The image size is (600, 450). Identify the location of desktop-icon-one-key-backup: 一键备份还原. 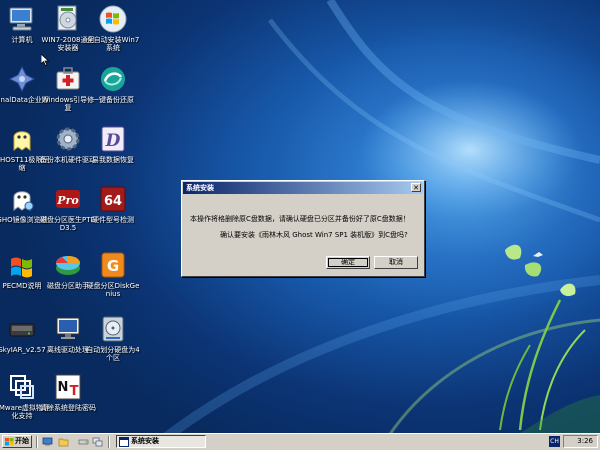
(113, 84).